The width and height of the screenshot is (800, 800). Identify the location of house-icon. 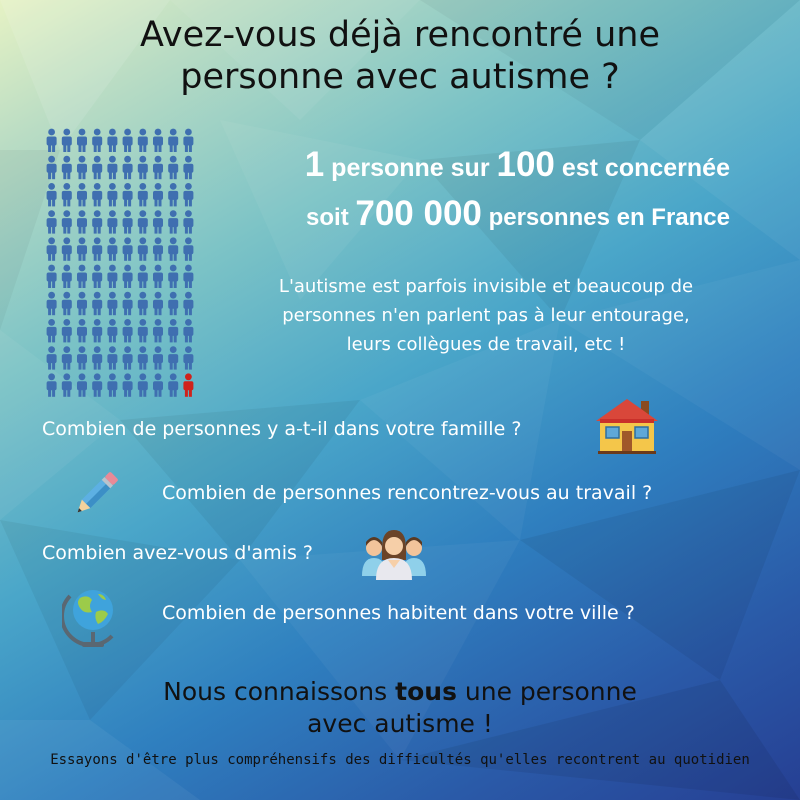
(627, 426).